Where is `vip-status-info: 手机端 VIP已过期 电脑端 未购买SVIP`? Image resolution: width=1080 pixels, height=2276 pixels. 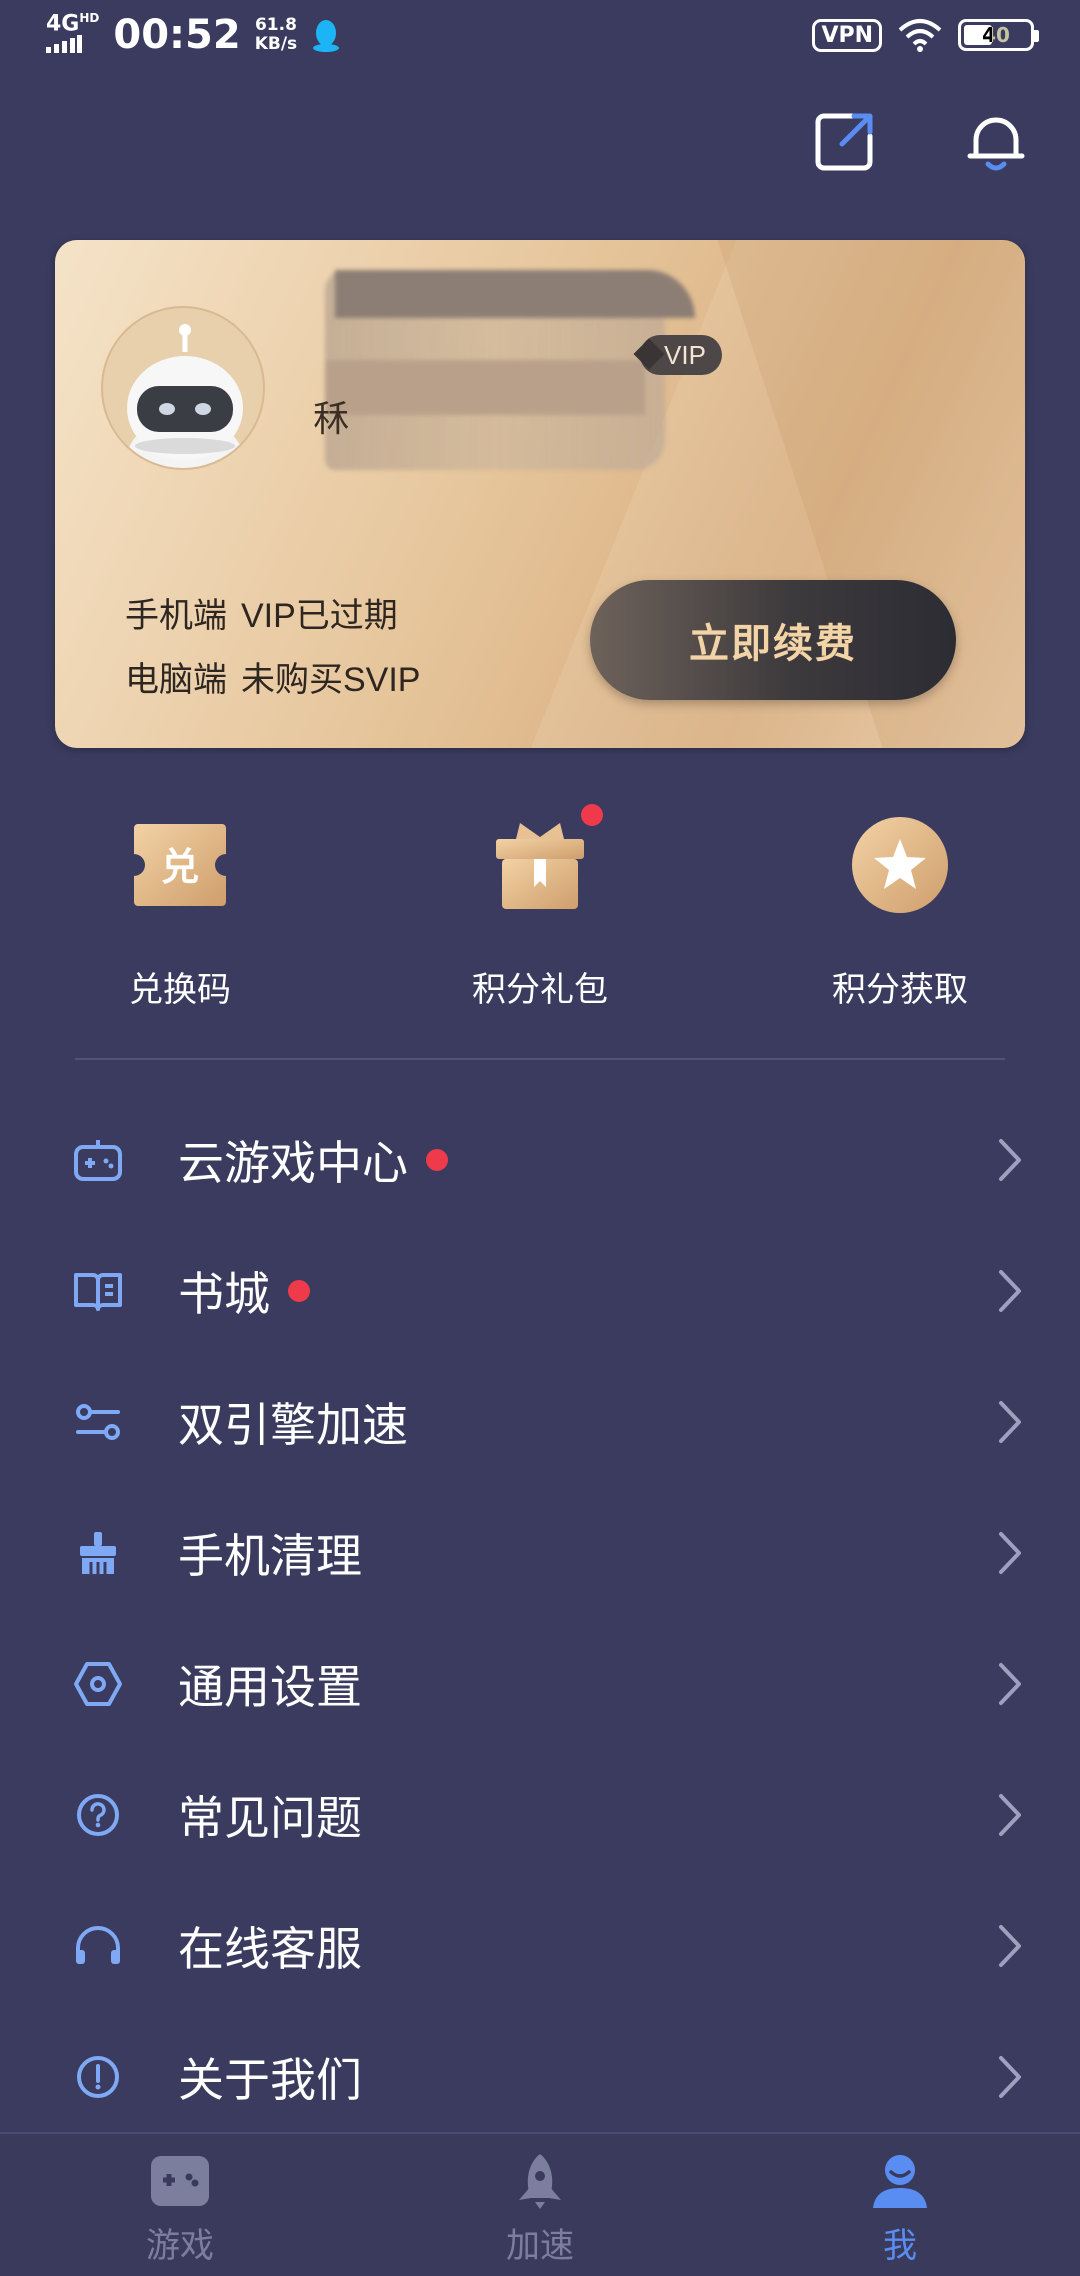
vip-status-info: 手机端 VIP已过期 电脑端 未购买SVIP is located at coordinates (272, 648).